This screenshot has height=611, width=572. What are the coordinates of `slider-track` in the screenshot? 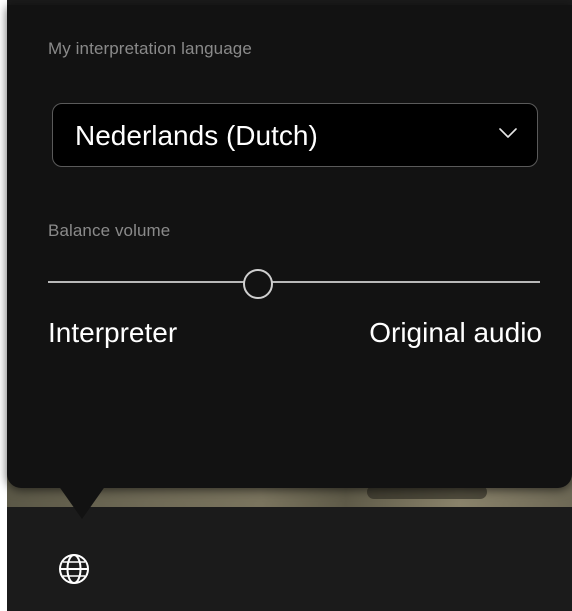 It's located at (294, 282).